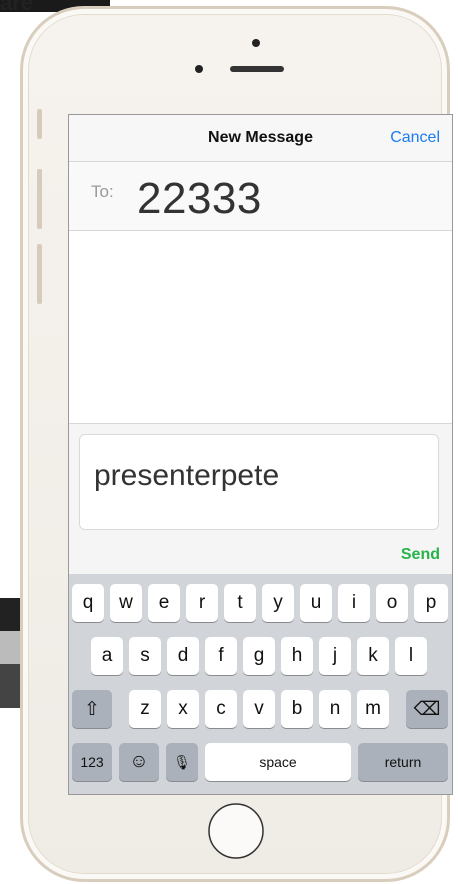  I want to click on key-v: v, so click(259, 709).